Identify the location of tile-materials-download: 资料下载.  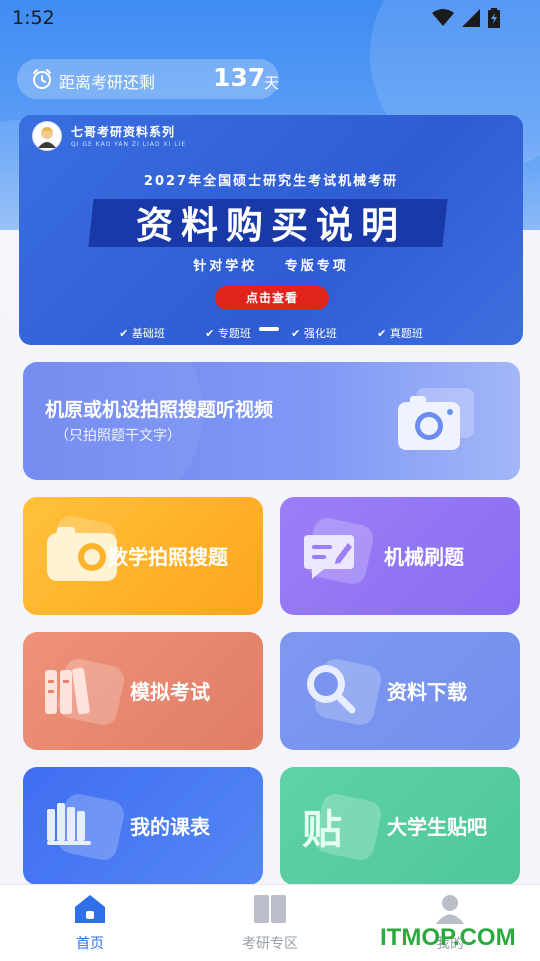
(400, 691).